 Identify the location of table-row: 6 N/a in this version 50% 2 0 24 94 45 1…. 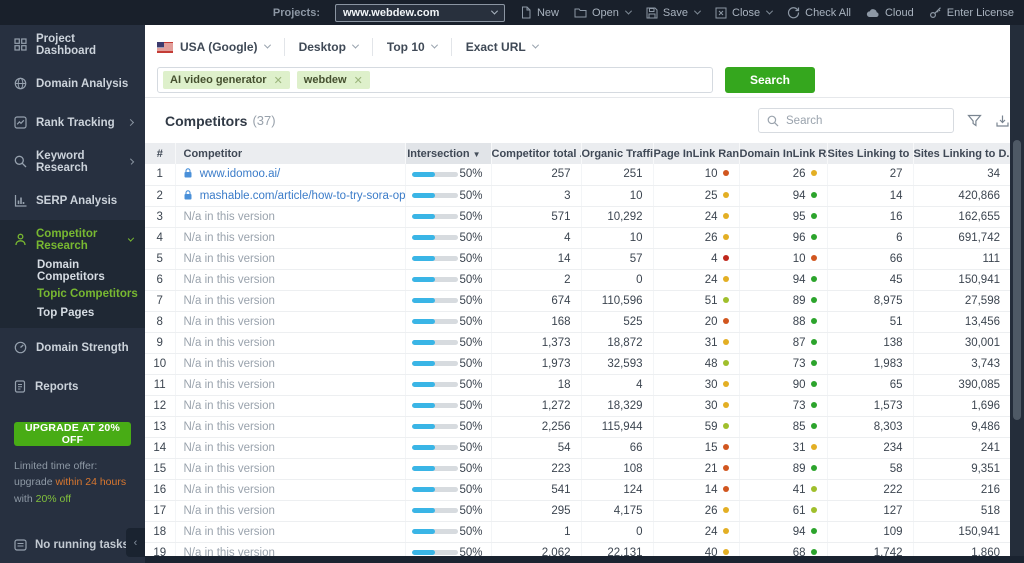
(577, 280).